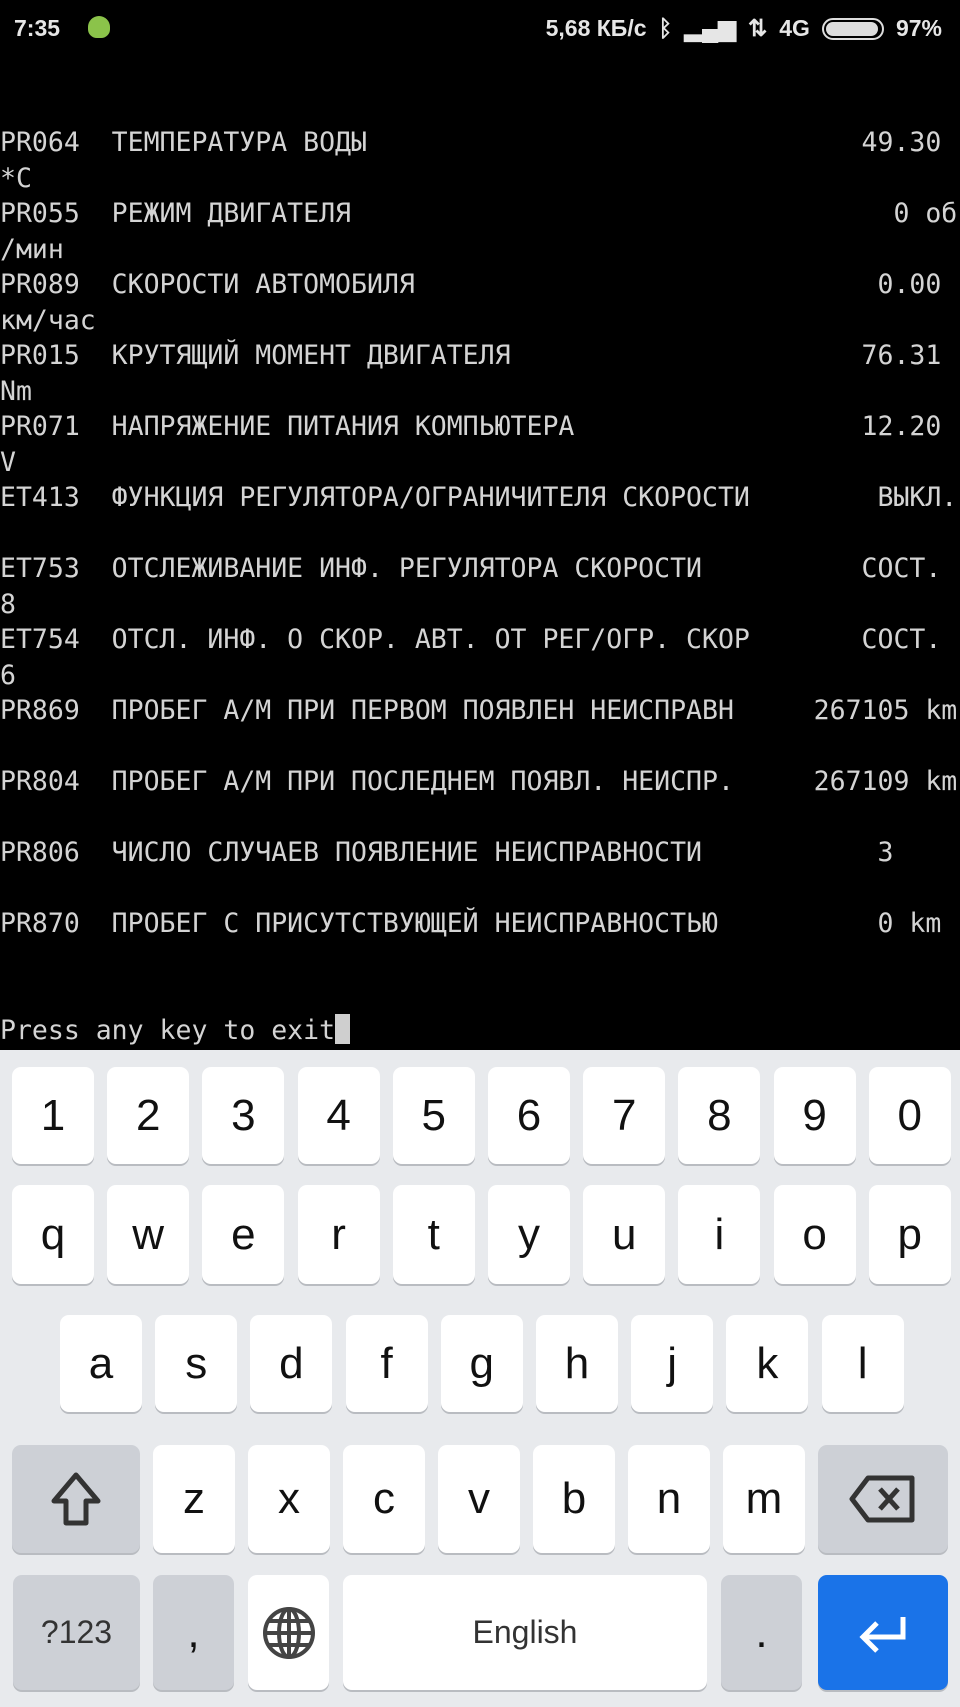 Image resolution: width=960 pixels, height=1707 pixels. Describe the element at coordinates (99, 27) in the screenshot. I see `app-notification-icon` at that location.